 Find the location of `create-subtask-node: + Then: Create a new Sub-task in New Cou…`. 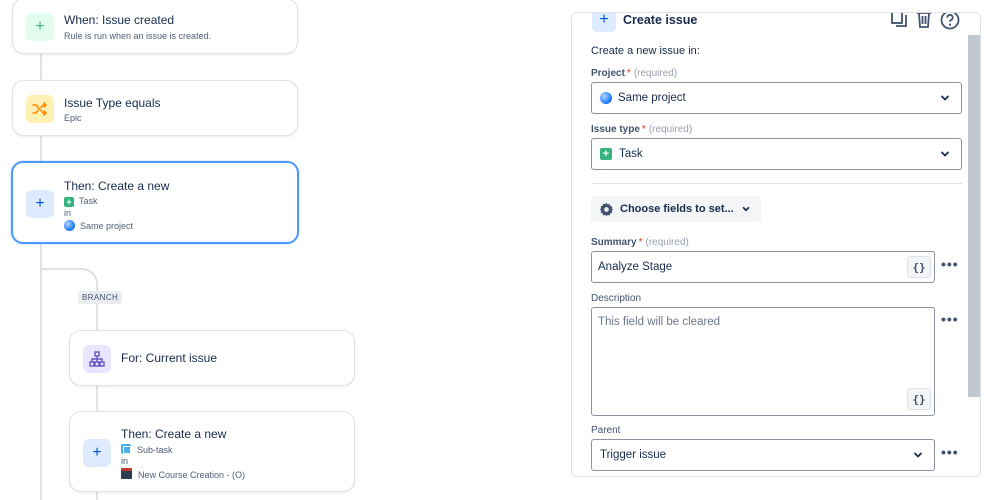

create-subtask-node: + Then: Create a new Sub-task in New Cou… is located at coordinates (212, 451).